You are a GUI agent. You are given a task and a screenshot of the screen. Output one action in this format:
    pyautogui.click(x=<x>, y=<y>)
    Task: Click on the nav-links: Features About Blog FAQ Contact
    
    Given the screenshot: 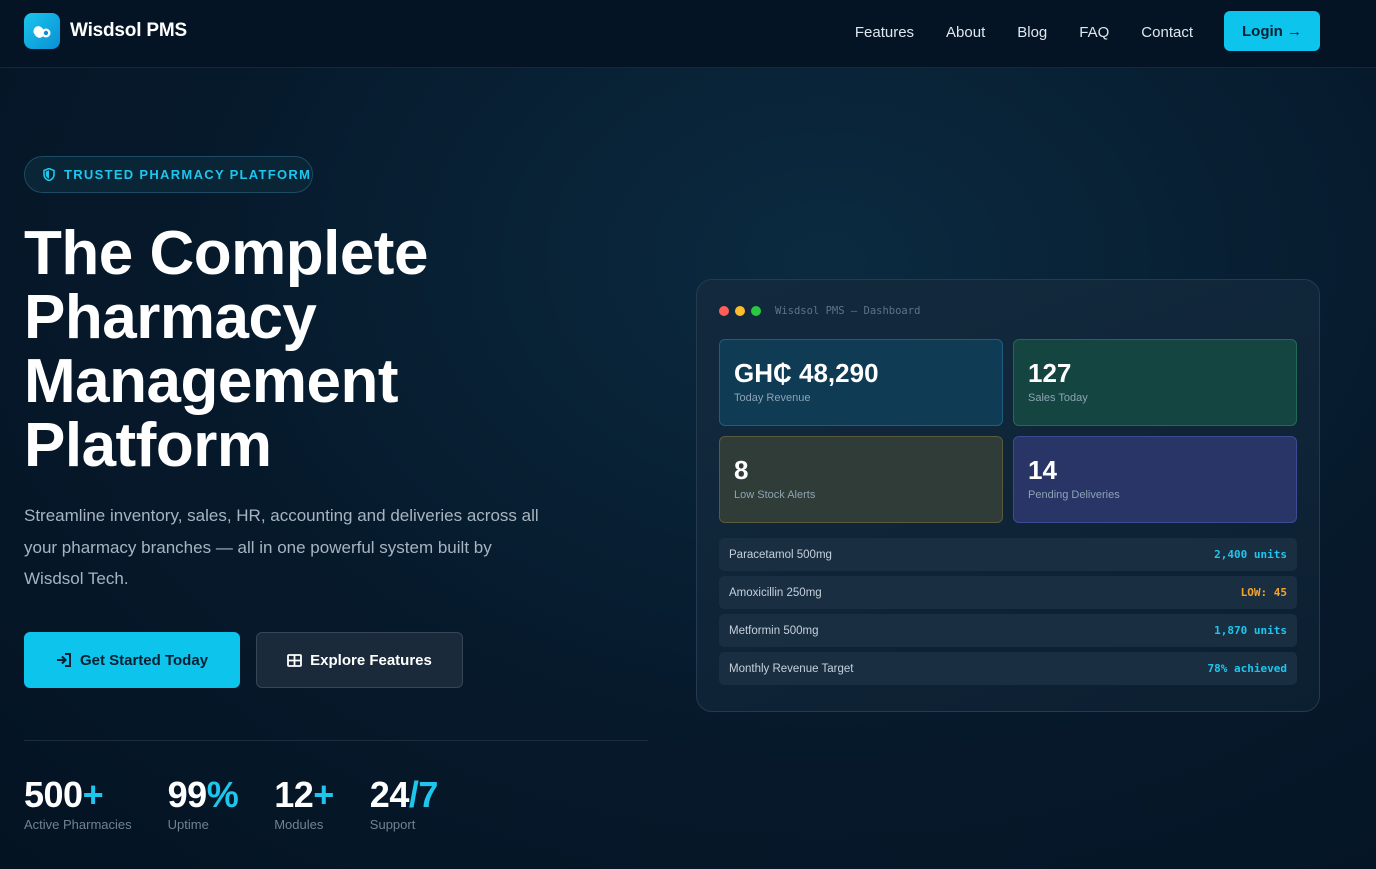 What is the action you would take?
    pyautogui.click(x=1008, y=32)
    